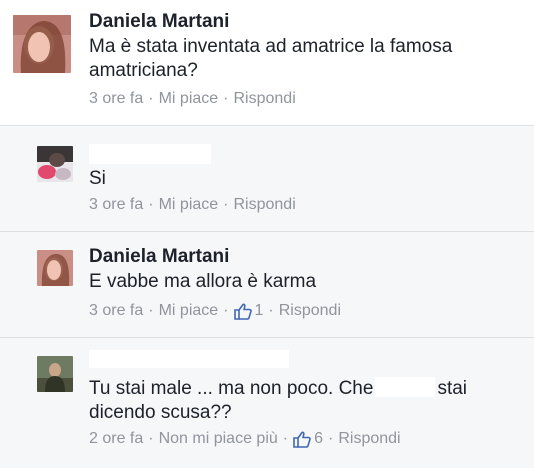 Image resolution: width=534 pixels, height=468 pixels. I want to click on comment-timestamp: 2 ore fa, so click(116, 439).